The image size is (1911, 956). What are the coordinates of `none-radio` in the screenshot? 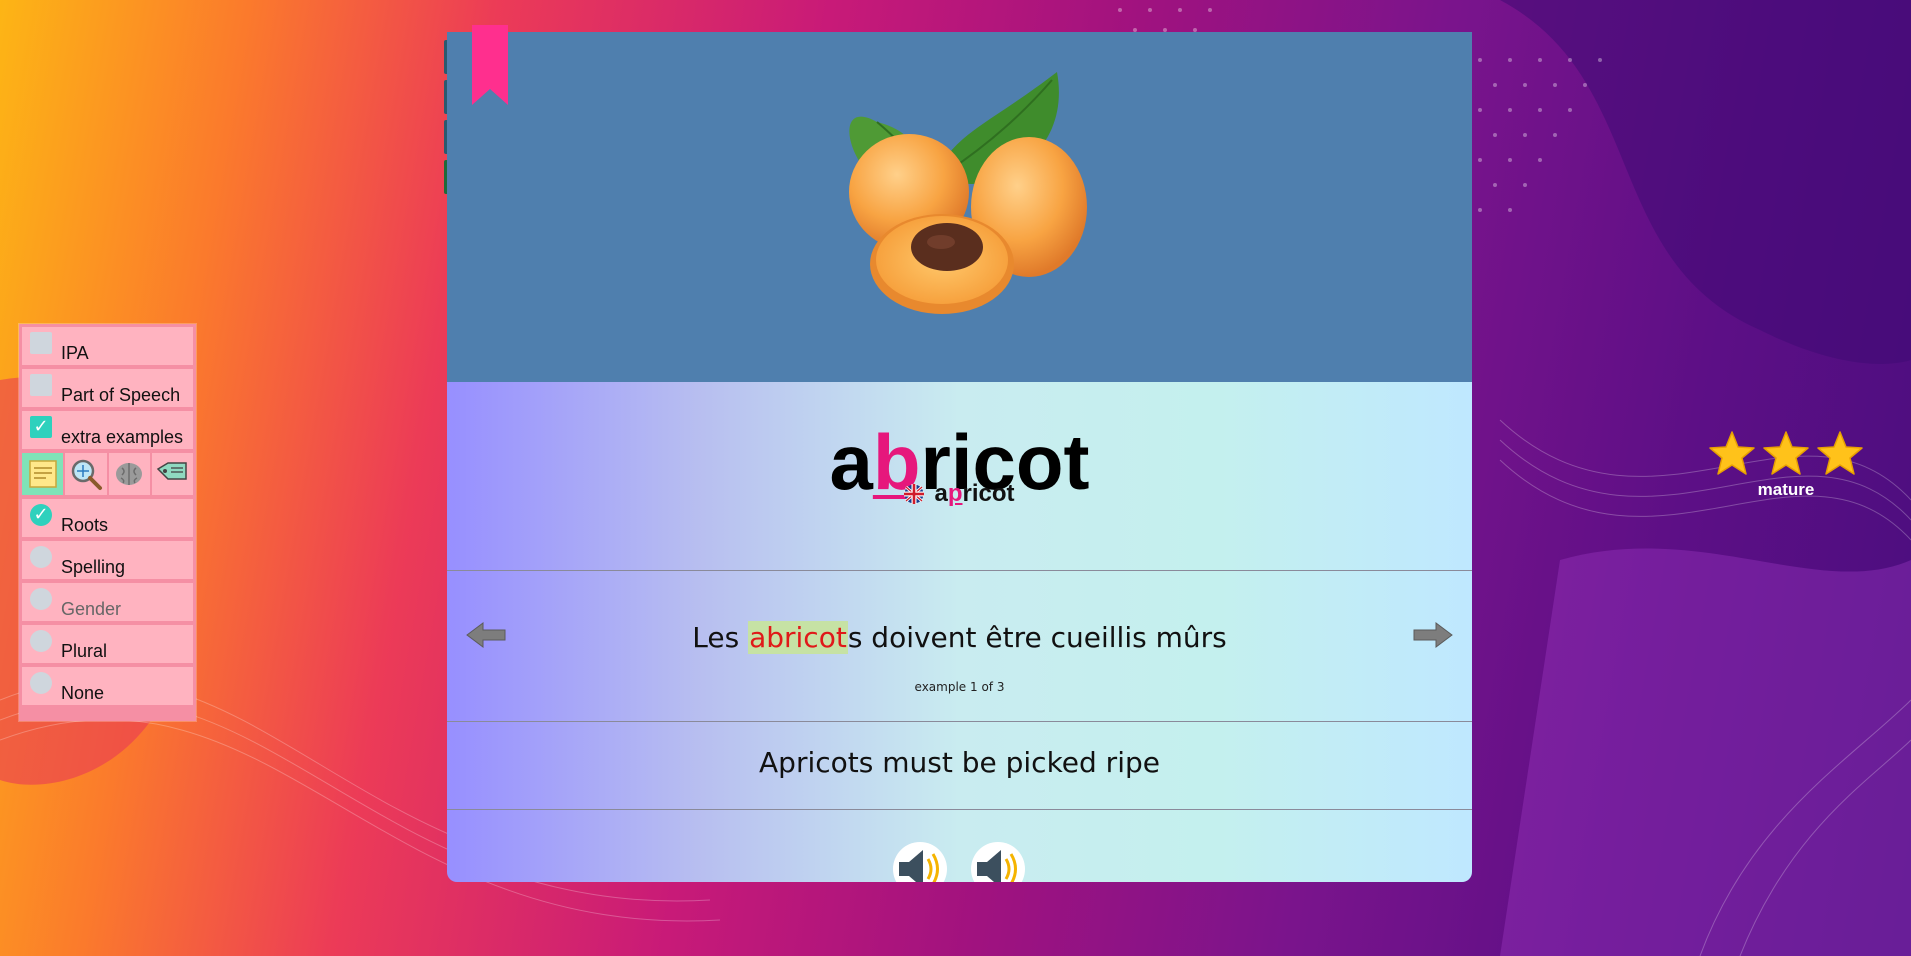 It's located at (41, 683).